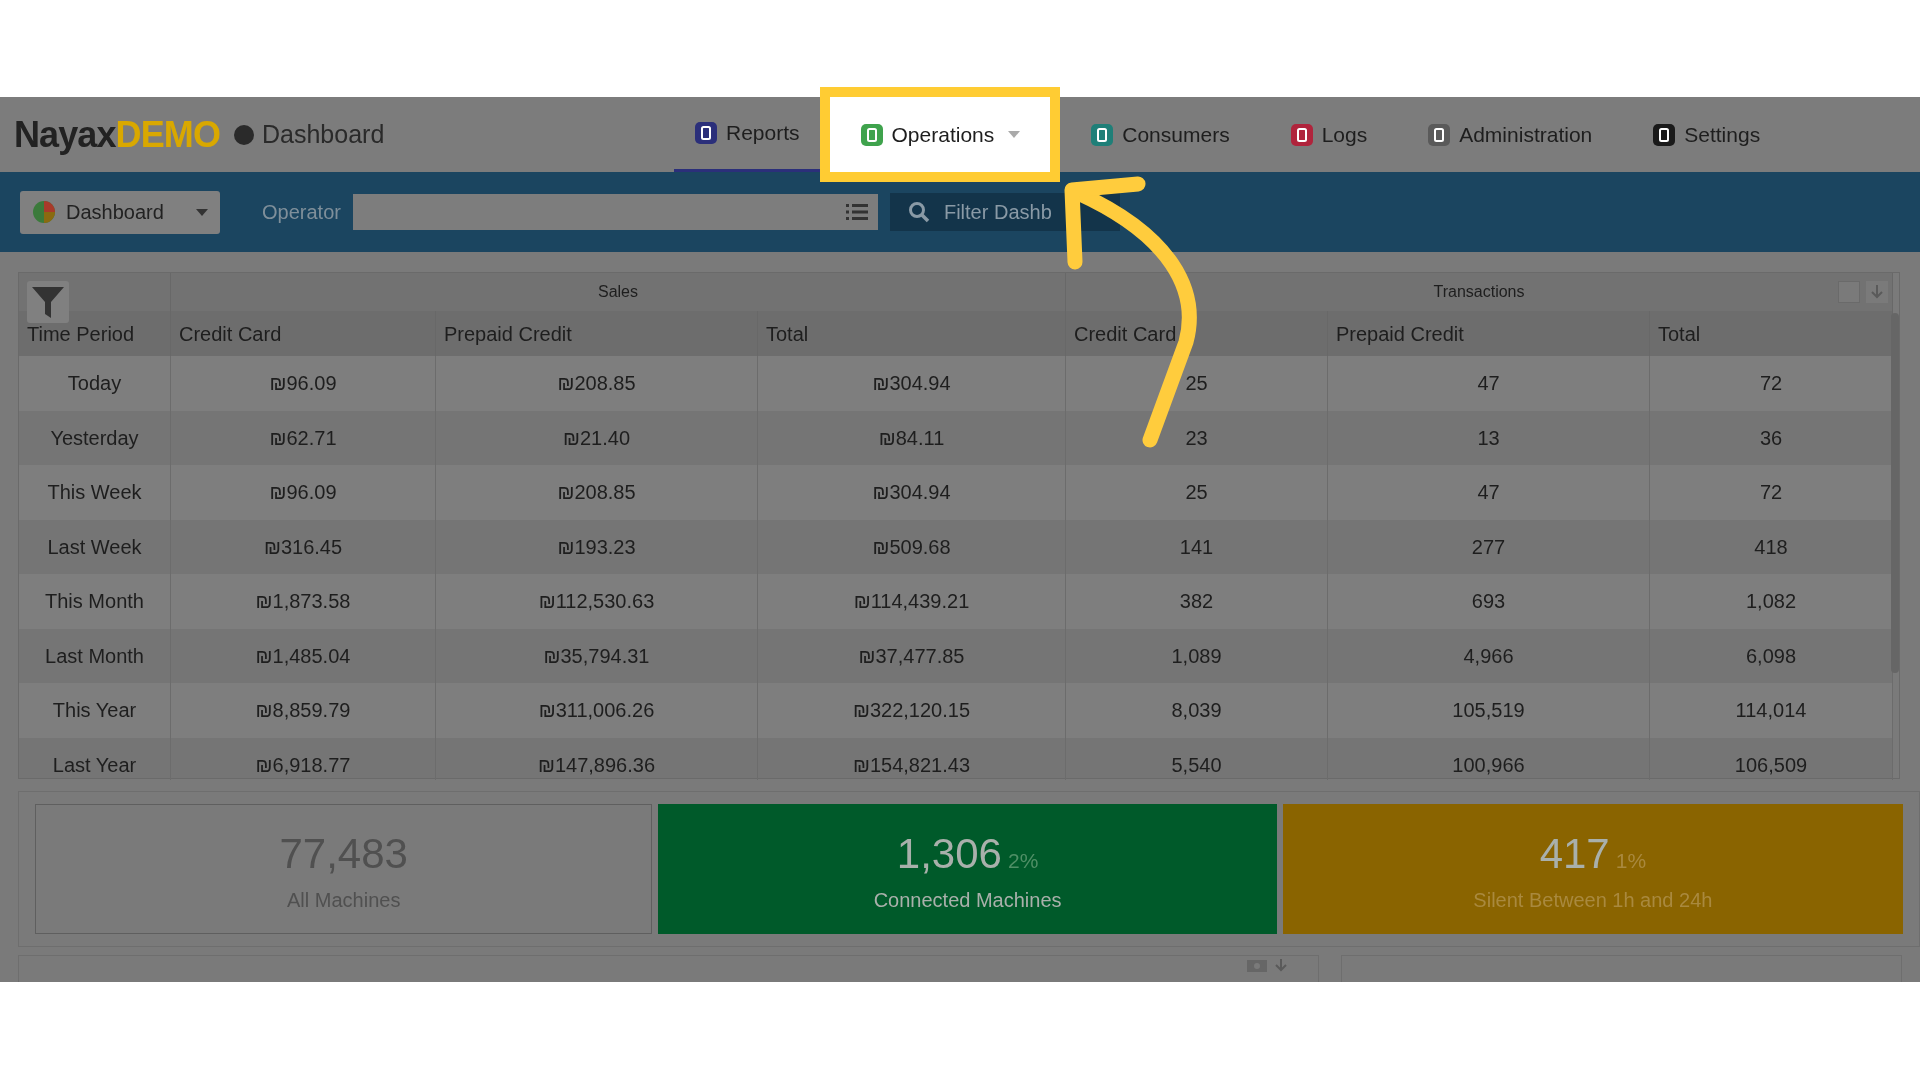 This screenshot has width=1920, height=1080. I want to click on stat-label: Connected Machines, so click(967, 900).